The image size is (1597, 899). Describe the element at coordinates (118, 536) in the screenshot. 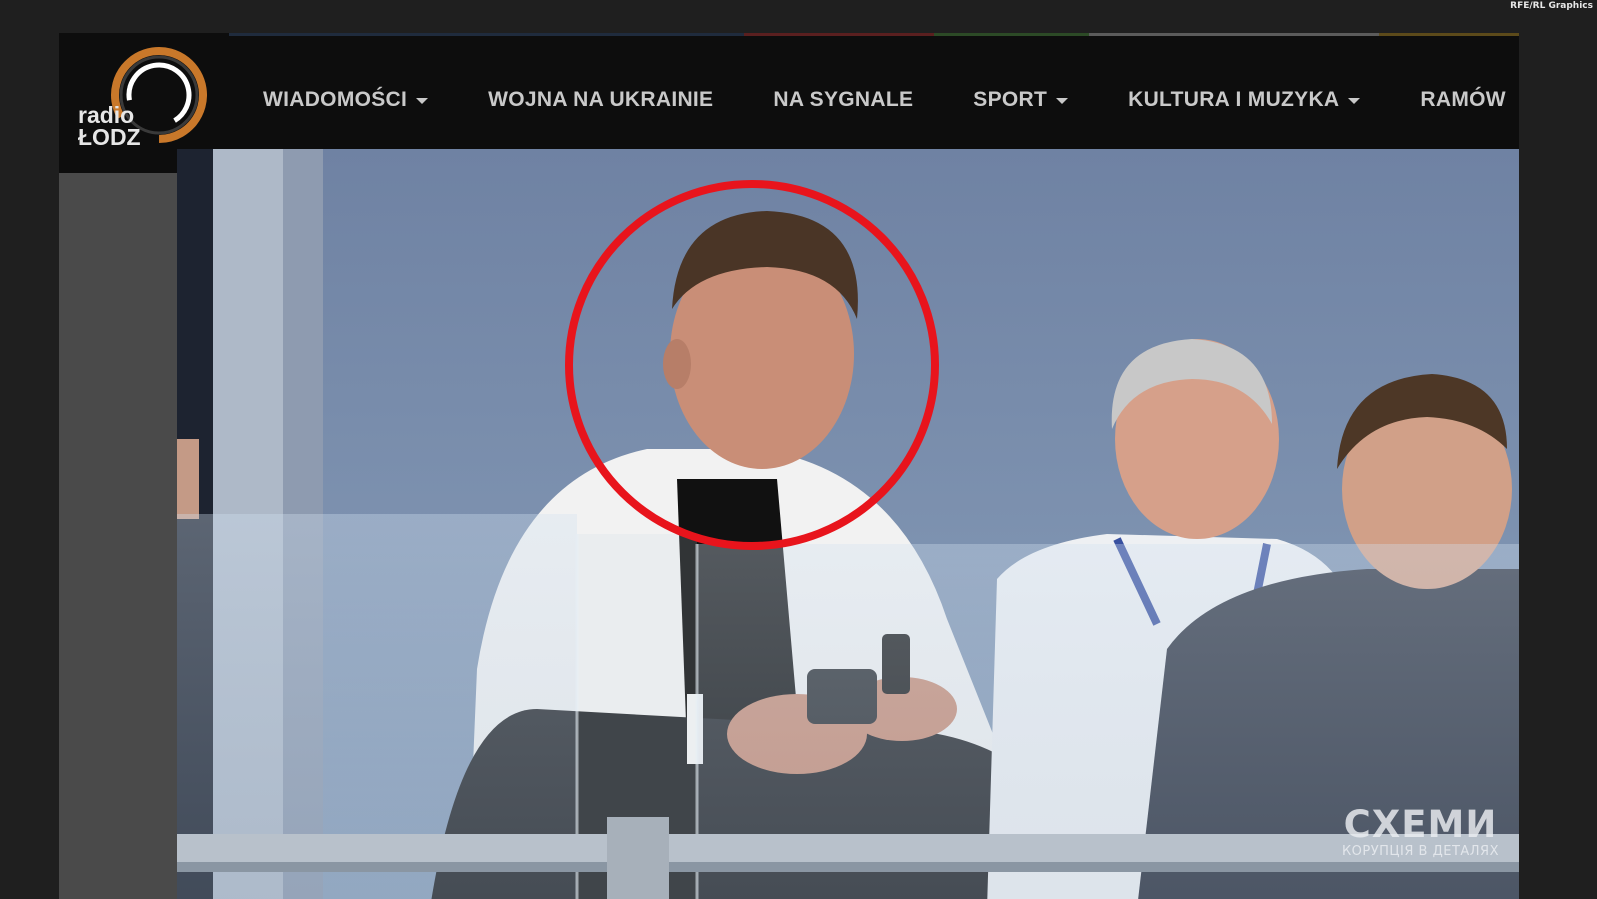

I see `sidebar-placeholder` at that location.